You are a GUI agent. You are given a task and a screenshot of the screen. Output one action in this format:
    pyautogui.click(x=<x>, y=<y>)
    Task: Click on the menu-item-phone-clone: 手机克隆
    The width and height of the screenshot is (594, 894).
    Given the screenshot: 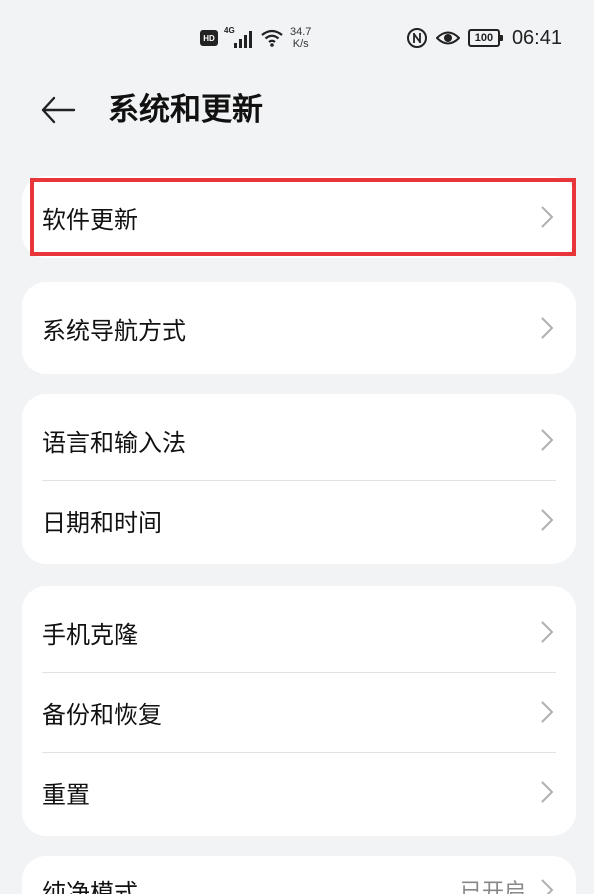 What is the action you would take?
    pyautogui.click(x=299, y=632)
    